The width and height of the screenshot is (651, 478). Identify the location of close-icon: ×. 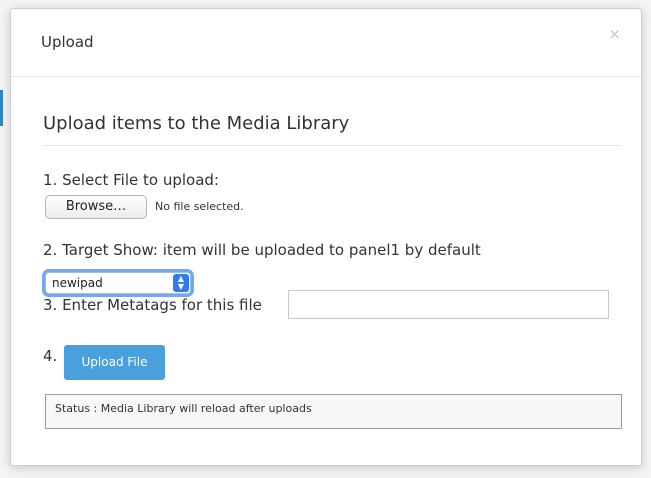
(614, 34).